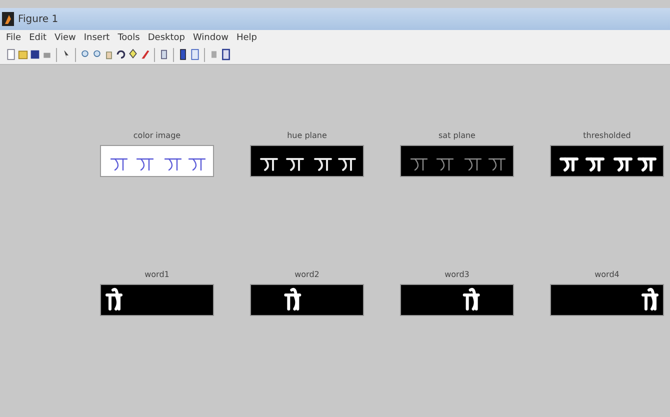 The width and height of the screenshot is (670, 417). What do you see at coordinates (247, 37) in the screenshot?
I see `menu-item: Help` at bounding box center [247, 37].